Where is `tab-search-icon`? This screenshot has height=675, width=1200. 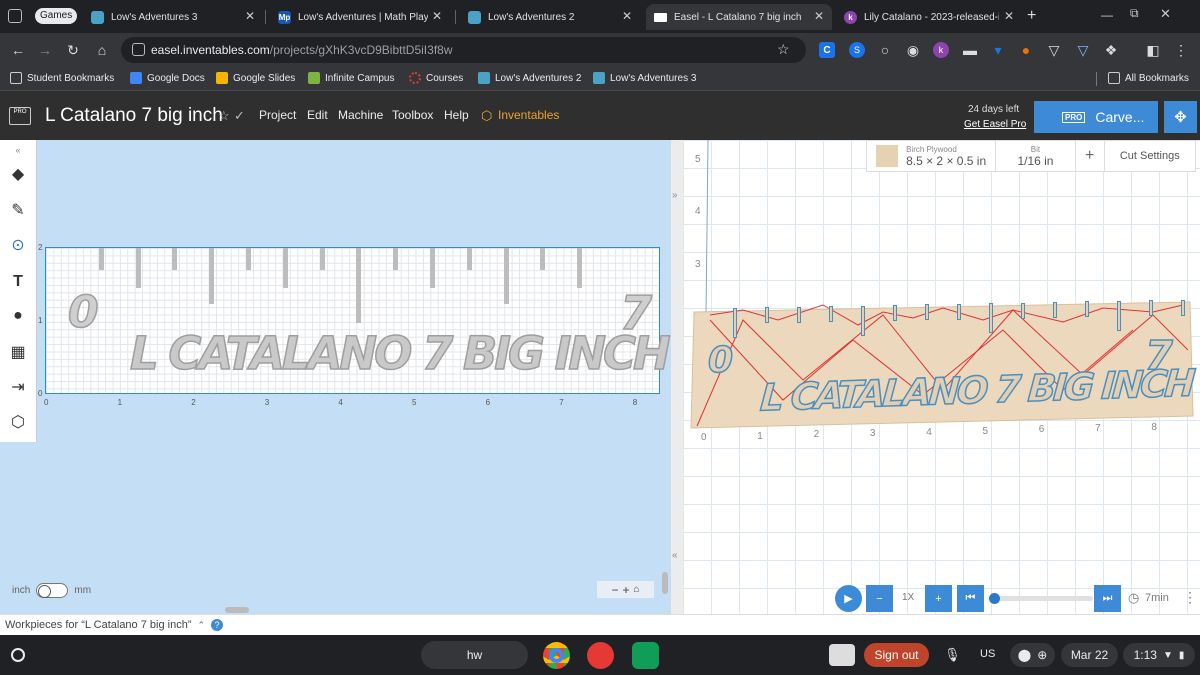
tab-search-icon is located at coordinates (15, 16).